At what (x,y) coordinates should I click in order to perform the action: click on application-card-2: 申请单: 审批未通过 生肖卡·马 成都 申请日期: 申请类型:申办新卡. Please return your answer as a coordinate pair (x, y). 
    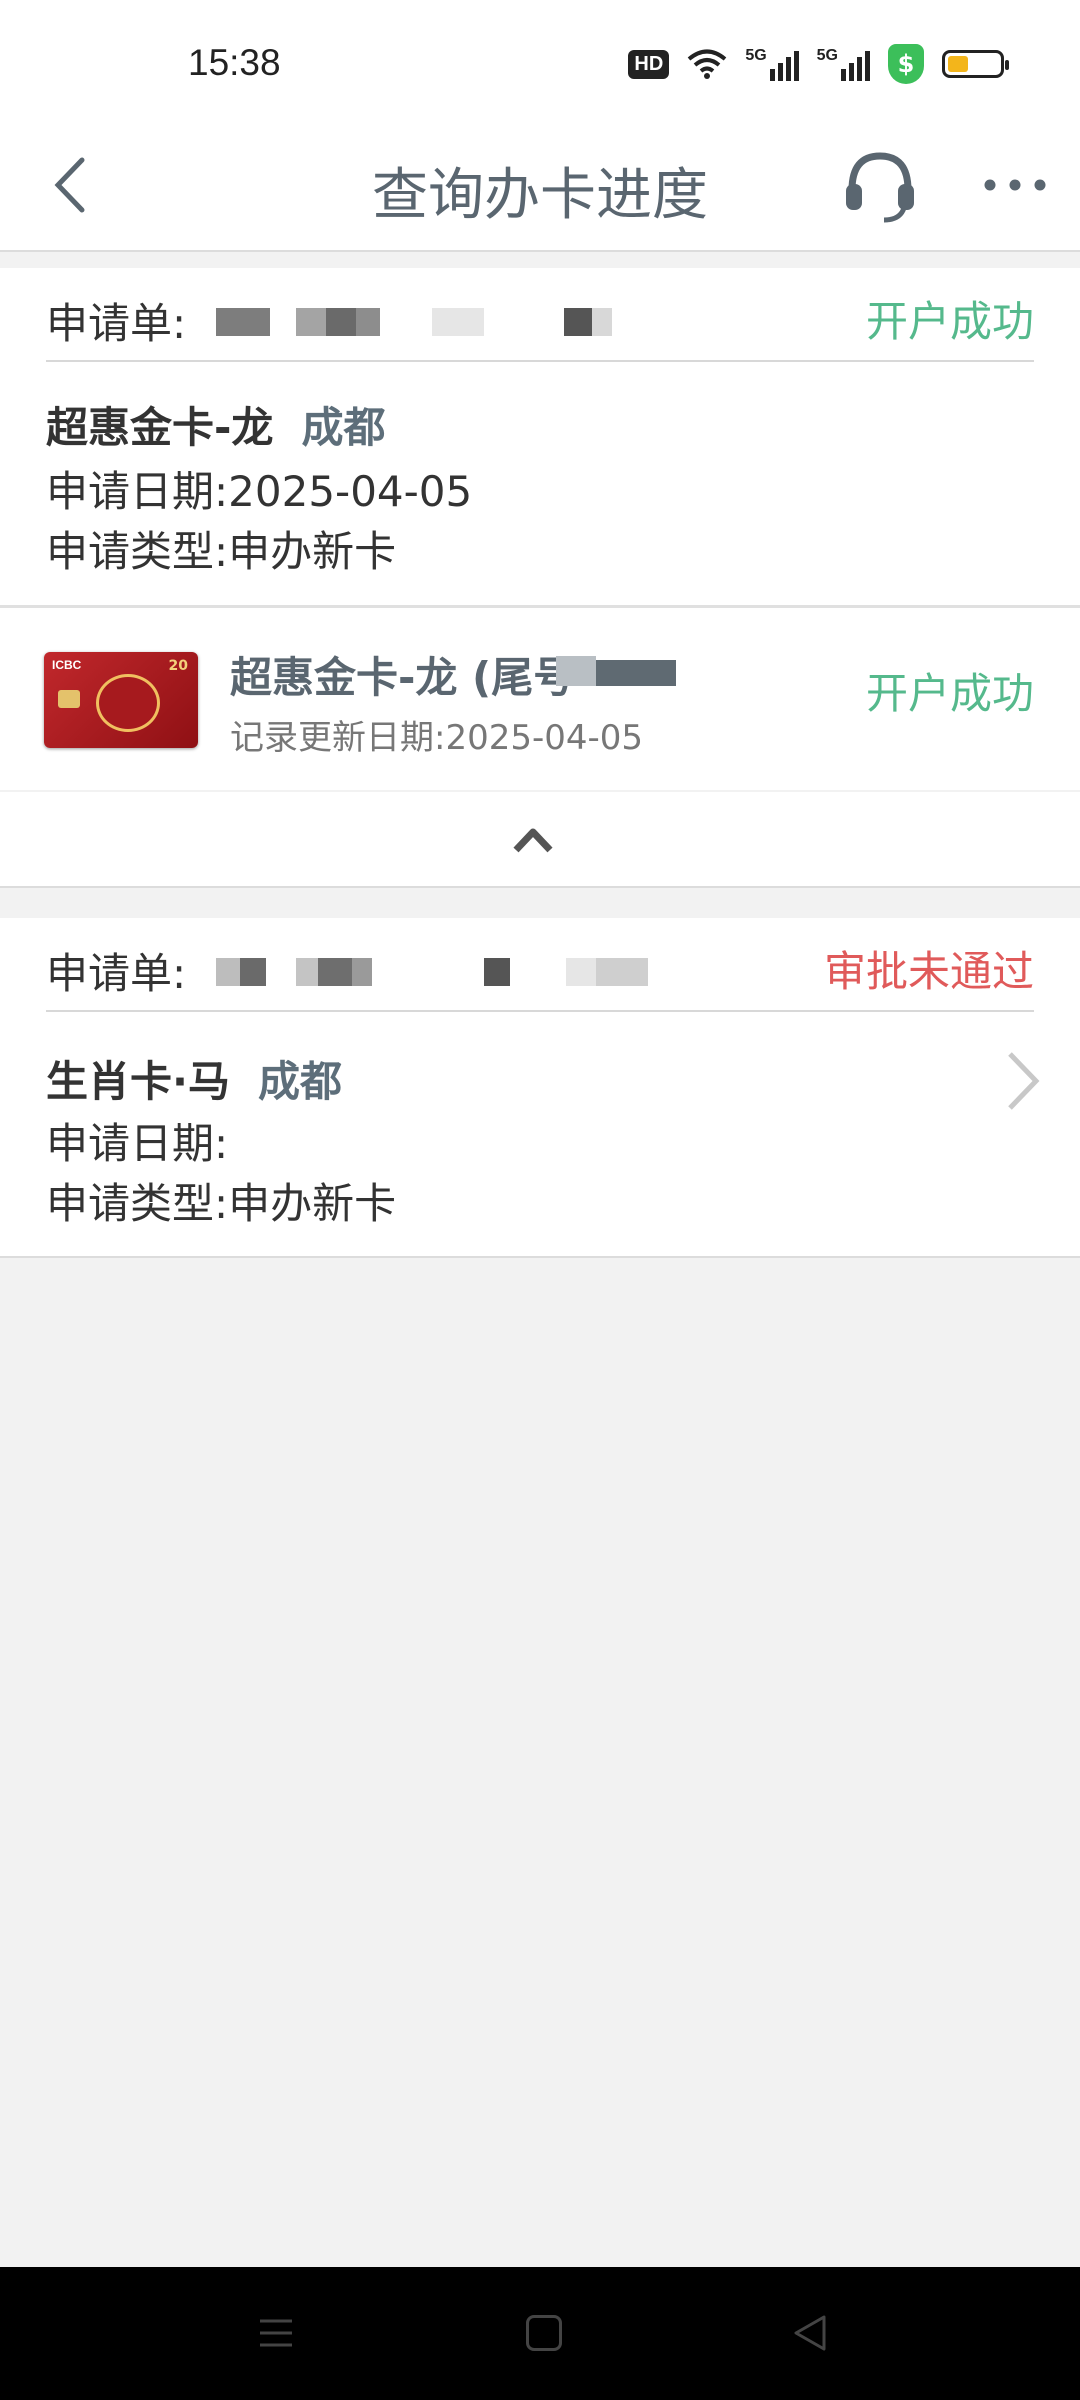
    Looking at the image, I should click on (540, 1088).